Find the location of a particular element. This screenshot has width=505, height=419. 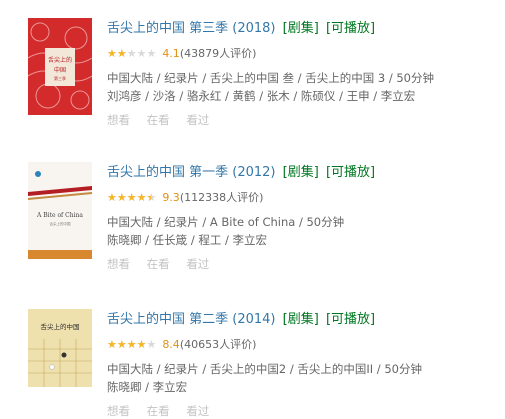

result-title-link: 舌尖上的中国 第三季 (2018) is located at coordinates (191, 28).